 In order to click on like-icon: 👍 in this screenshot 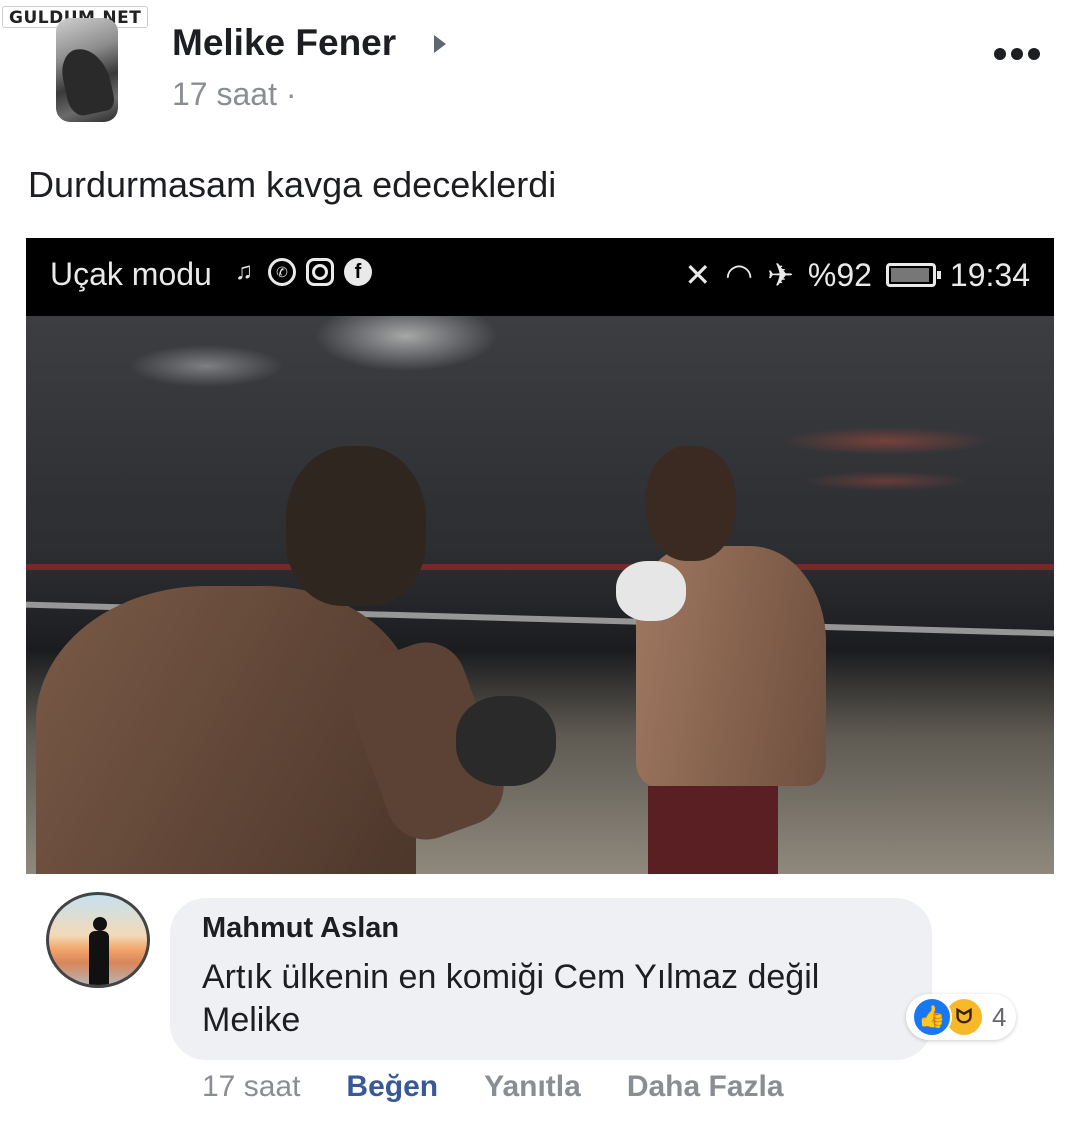, I will do `click(932, 1017)`.